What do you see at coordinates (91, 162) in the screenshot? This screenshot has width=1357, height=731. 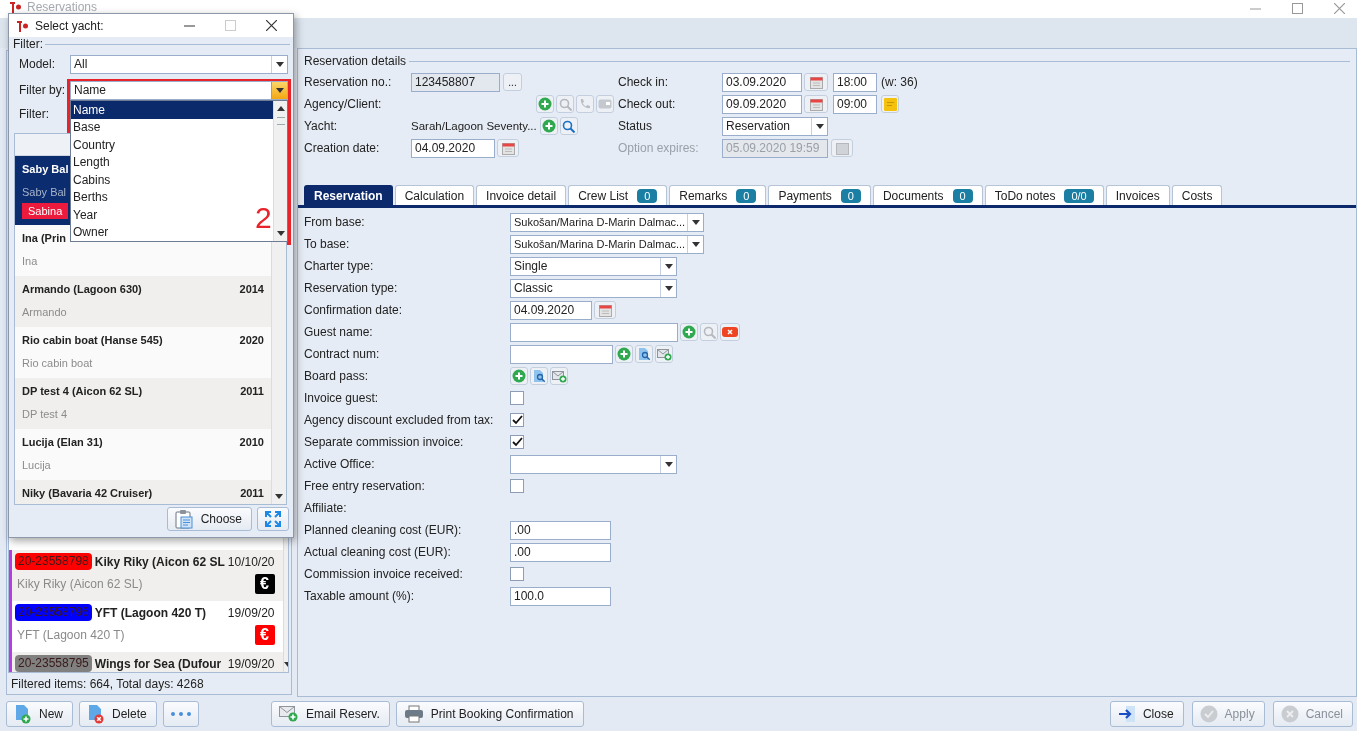 I see `dropdown-option: Length` at bounding box center [91, 162].